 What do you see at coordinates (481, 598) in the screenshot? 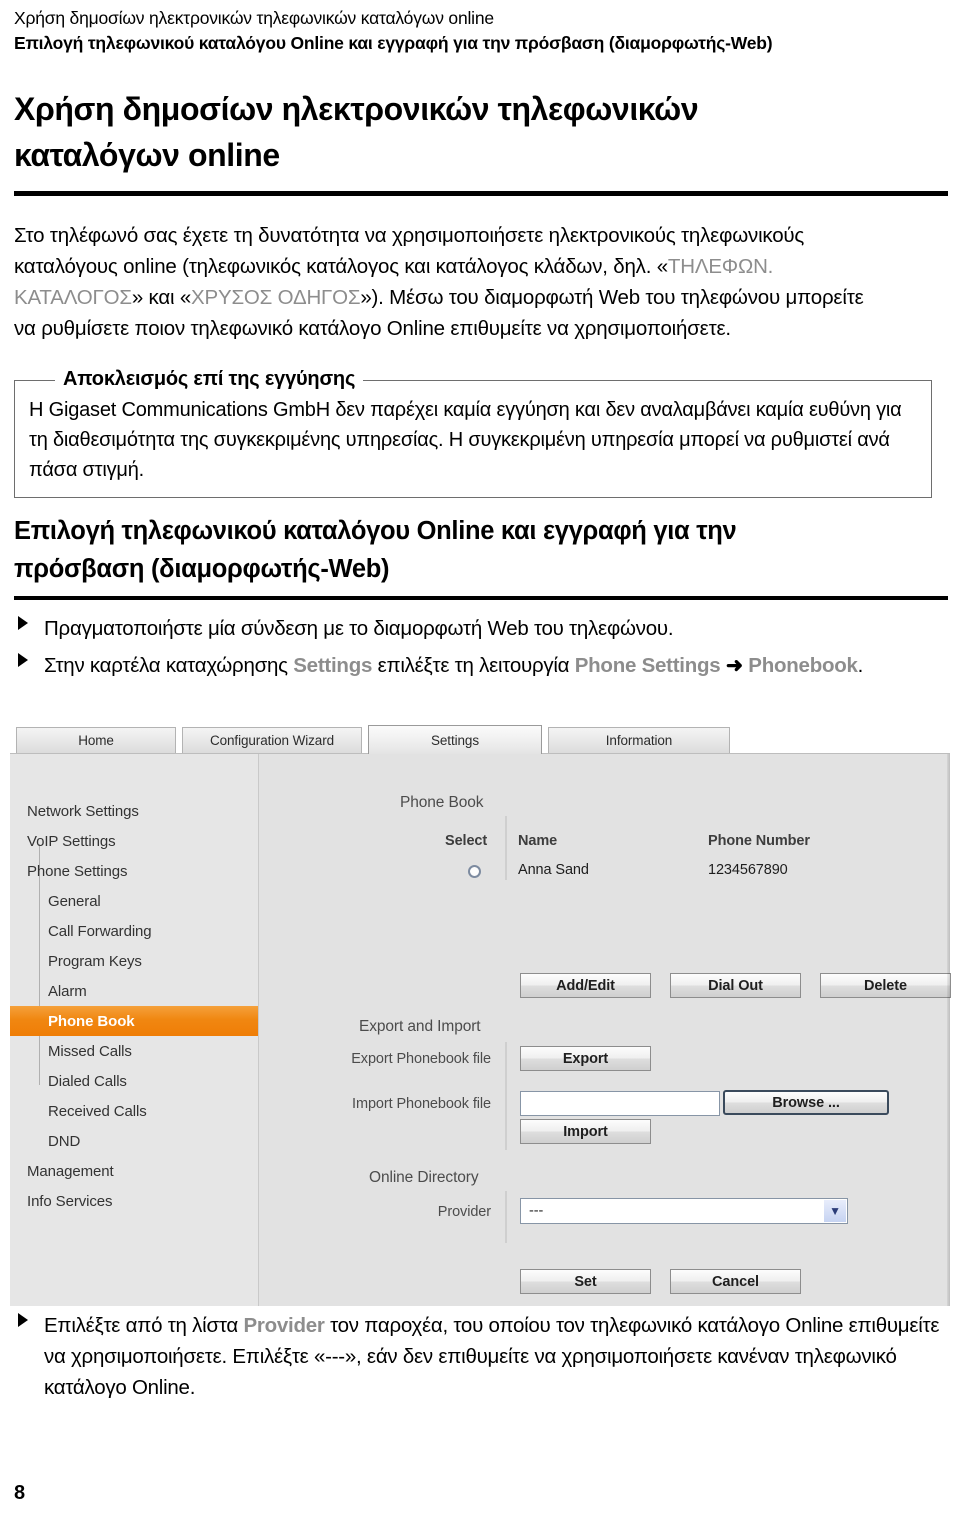
I see `section-title-rule` at bounding box center [481, 598].